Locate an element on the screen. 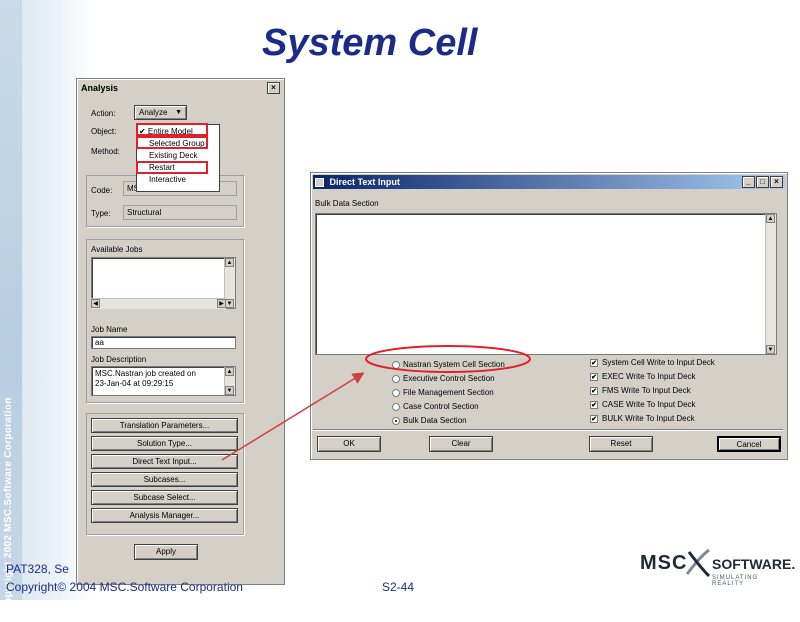  logo-swoosh-icon is located at coordinates (698, 563).